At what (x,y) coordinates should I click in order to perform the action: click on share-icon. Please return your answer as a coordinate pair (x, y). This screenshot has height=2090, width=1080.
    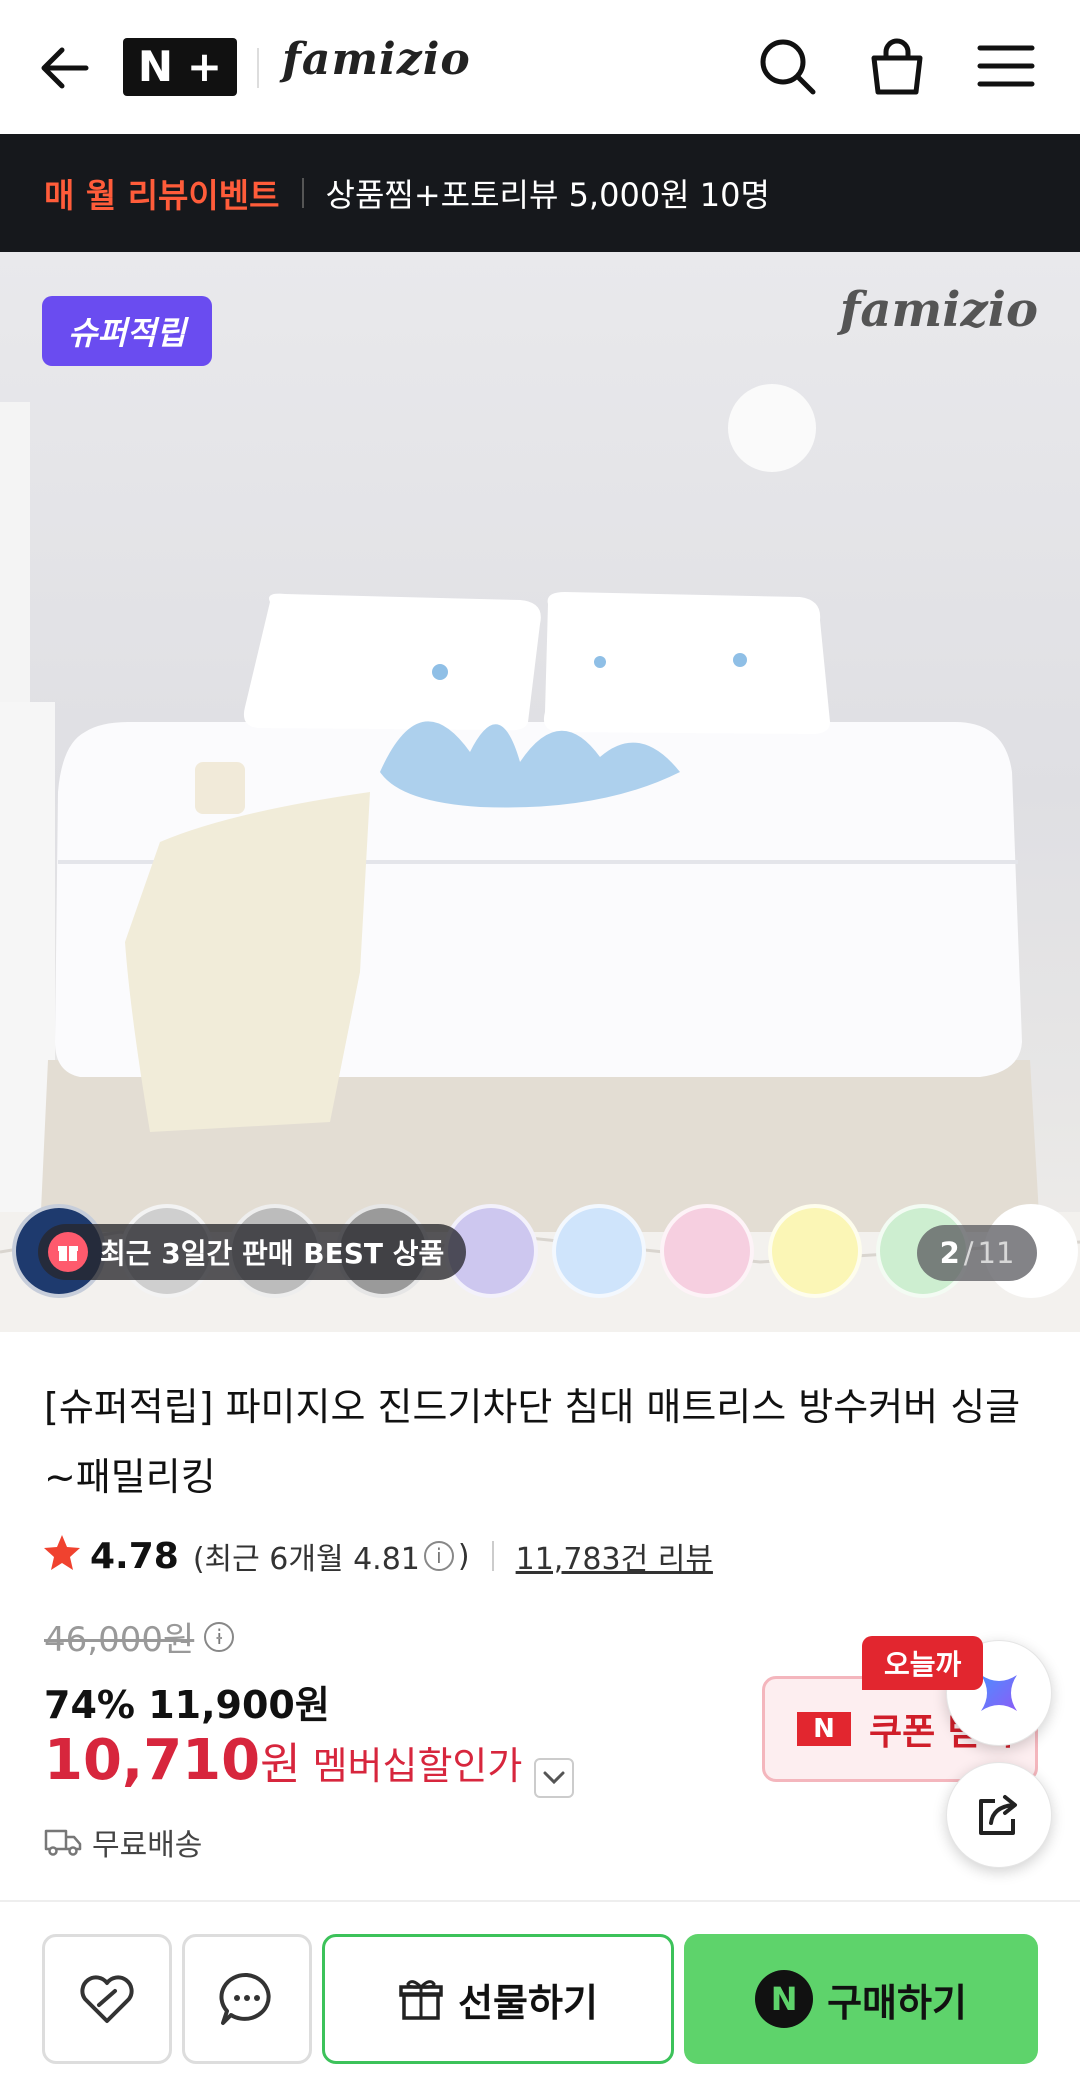
    Looking at the image, I should click on (998, 1815).